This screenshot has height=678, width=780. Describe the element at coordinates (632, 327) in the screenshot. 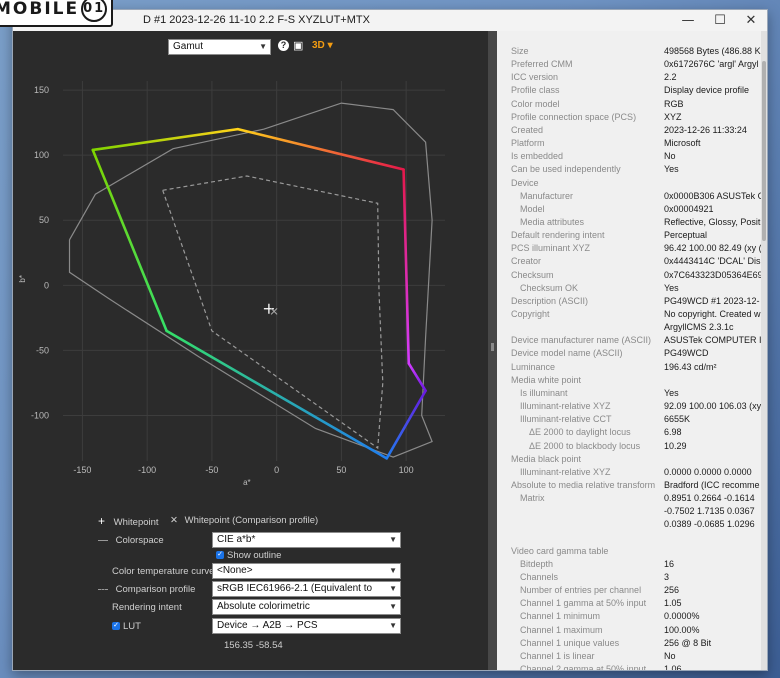

I see `property-row: ArgyllCMS 2.3.1c` at that location.